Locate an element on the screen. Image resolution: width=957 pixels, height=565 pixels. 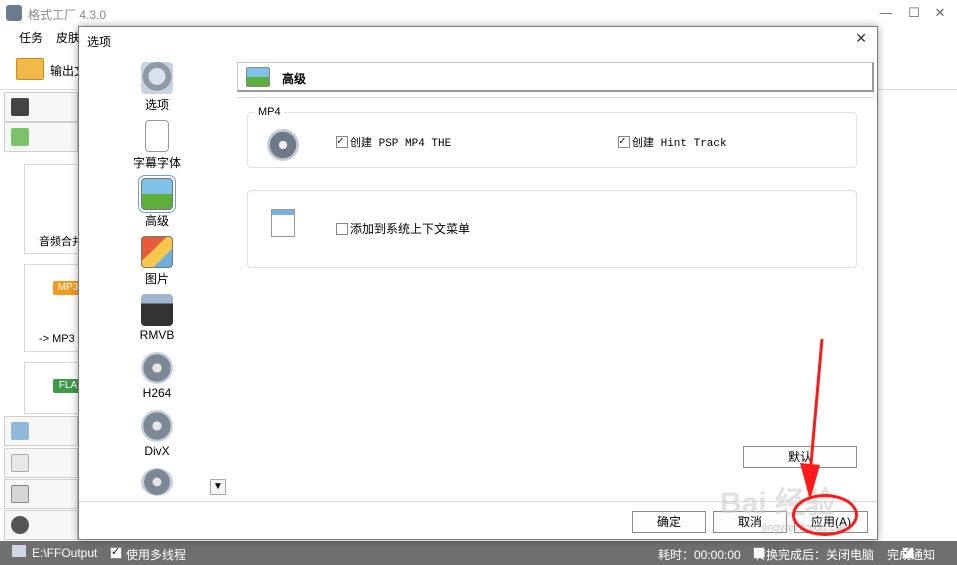
section-divider is located at coordinates (555, 97).